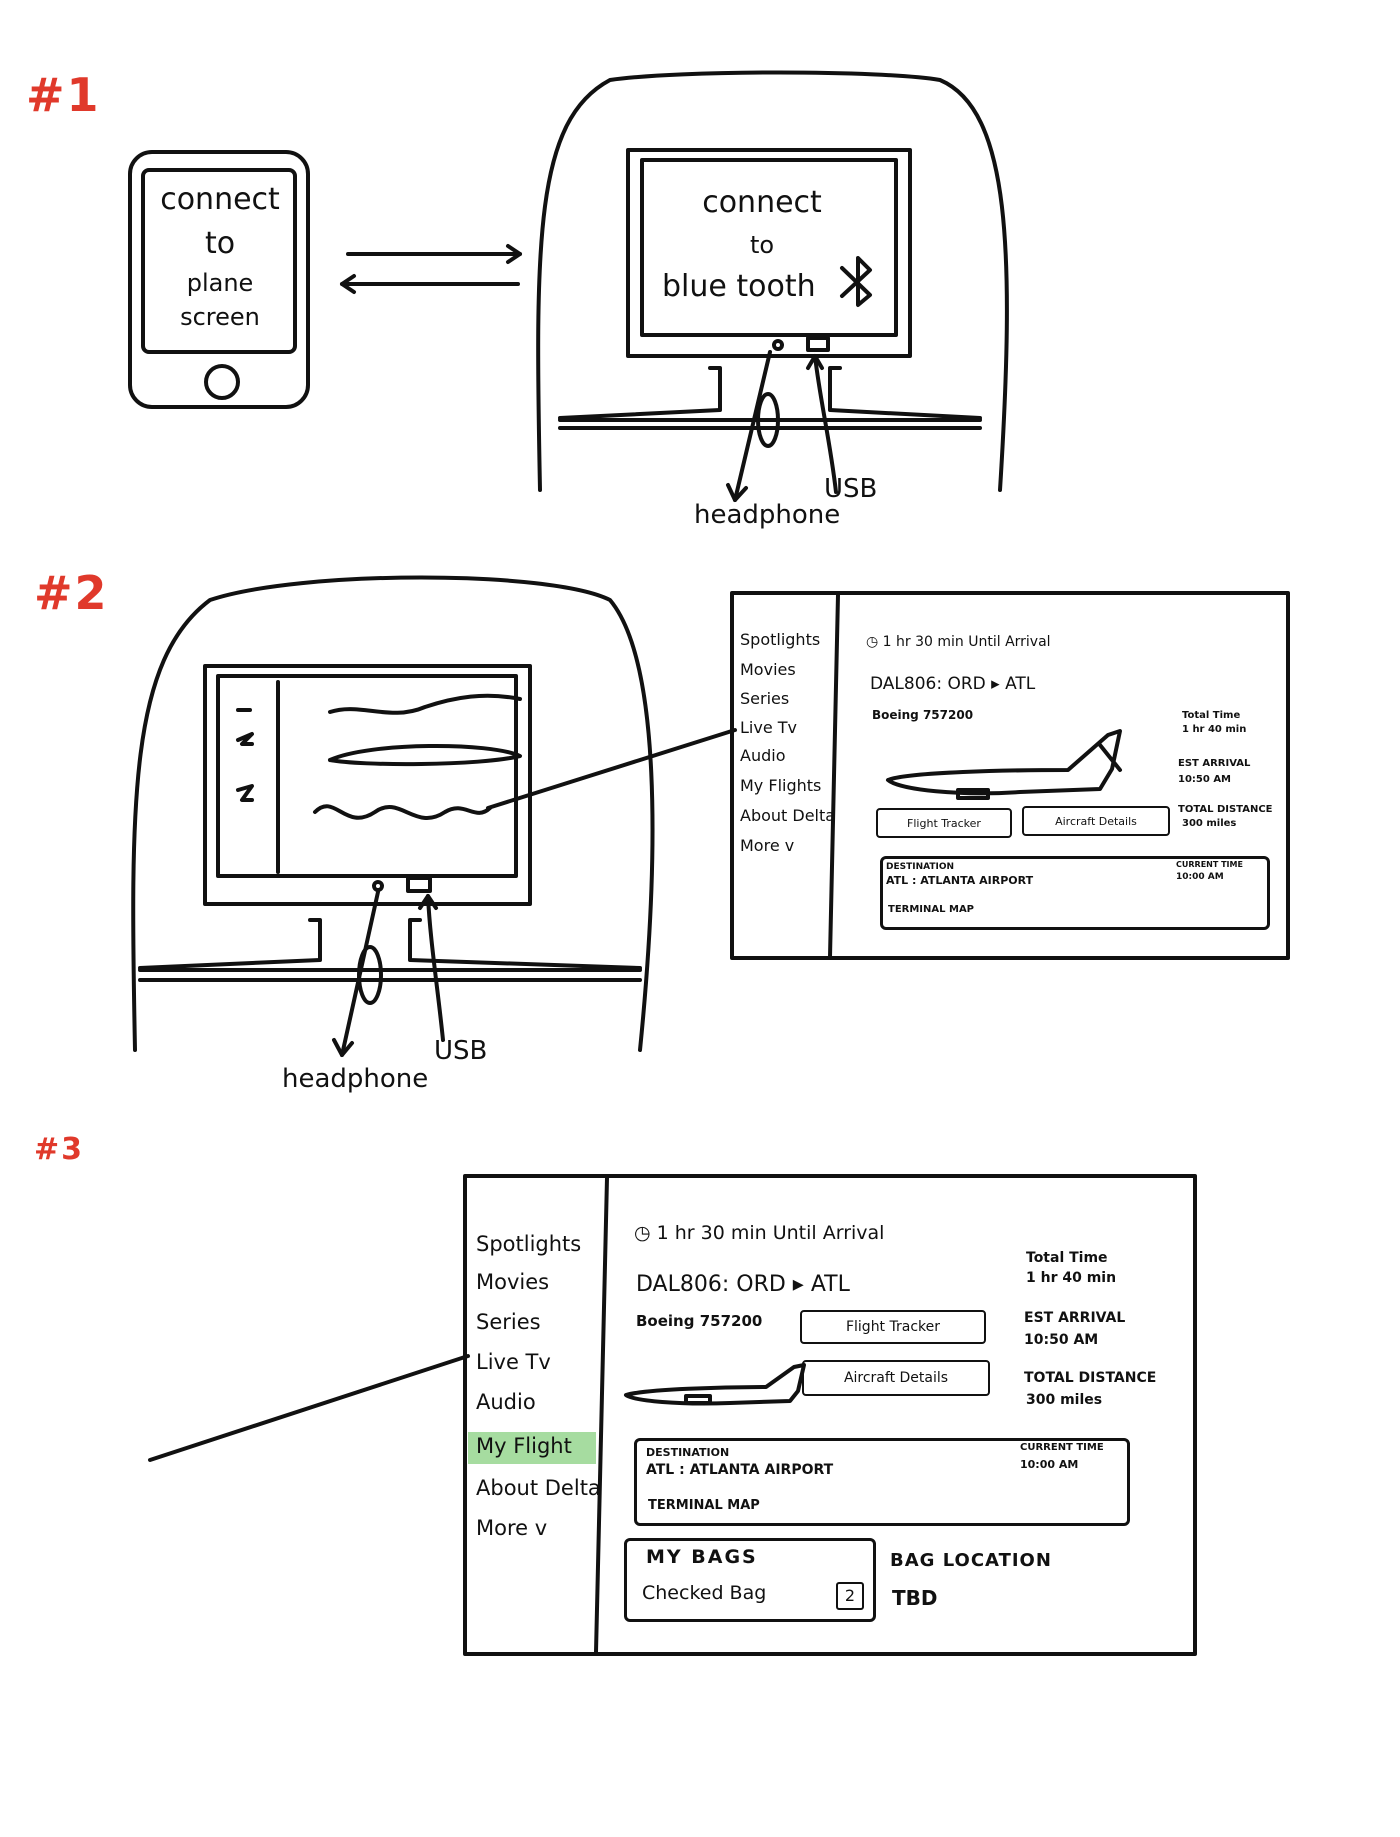  What do you see at coordinates (431, 269) in the screenshot?
I see `connection-arrows` at bounding box center [431, 269].